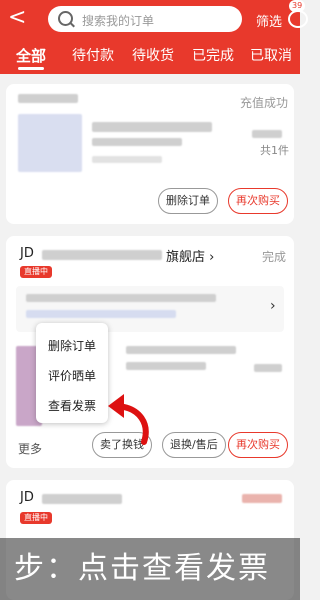 The height and width of the screenshot is (600, 320). What do you see at coordinates (194, 445) in the screenshot?
I see `return-service-button: 退换/售后` at bounding box center [194, 445].